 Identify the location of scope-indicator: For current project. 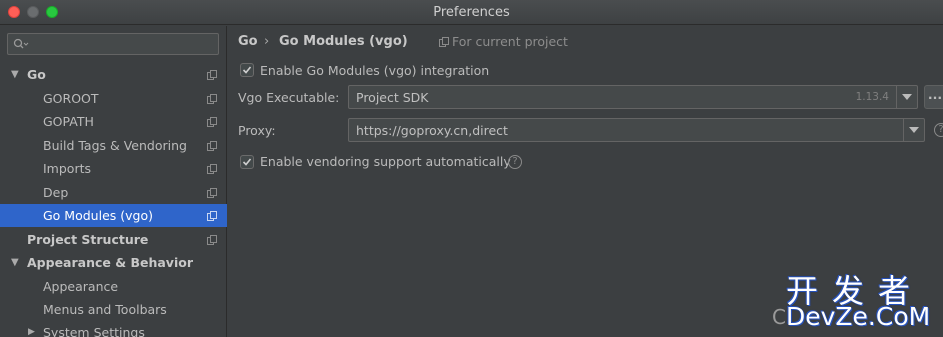
(503, 41).